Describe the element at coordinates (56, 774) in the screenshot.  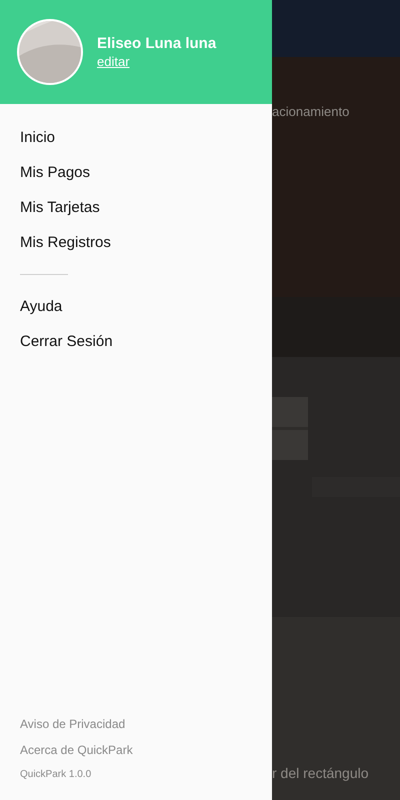
I see `version-text: QuickPark 1.0.0` at that location.